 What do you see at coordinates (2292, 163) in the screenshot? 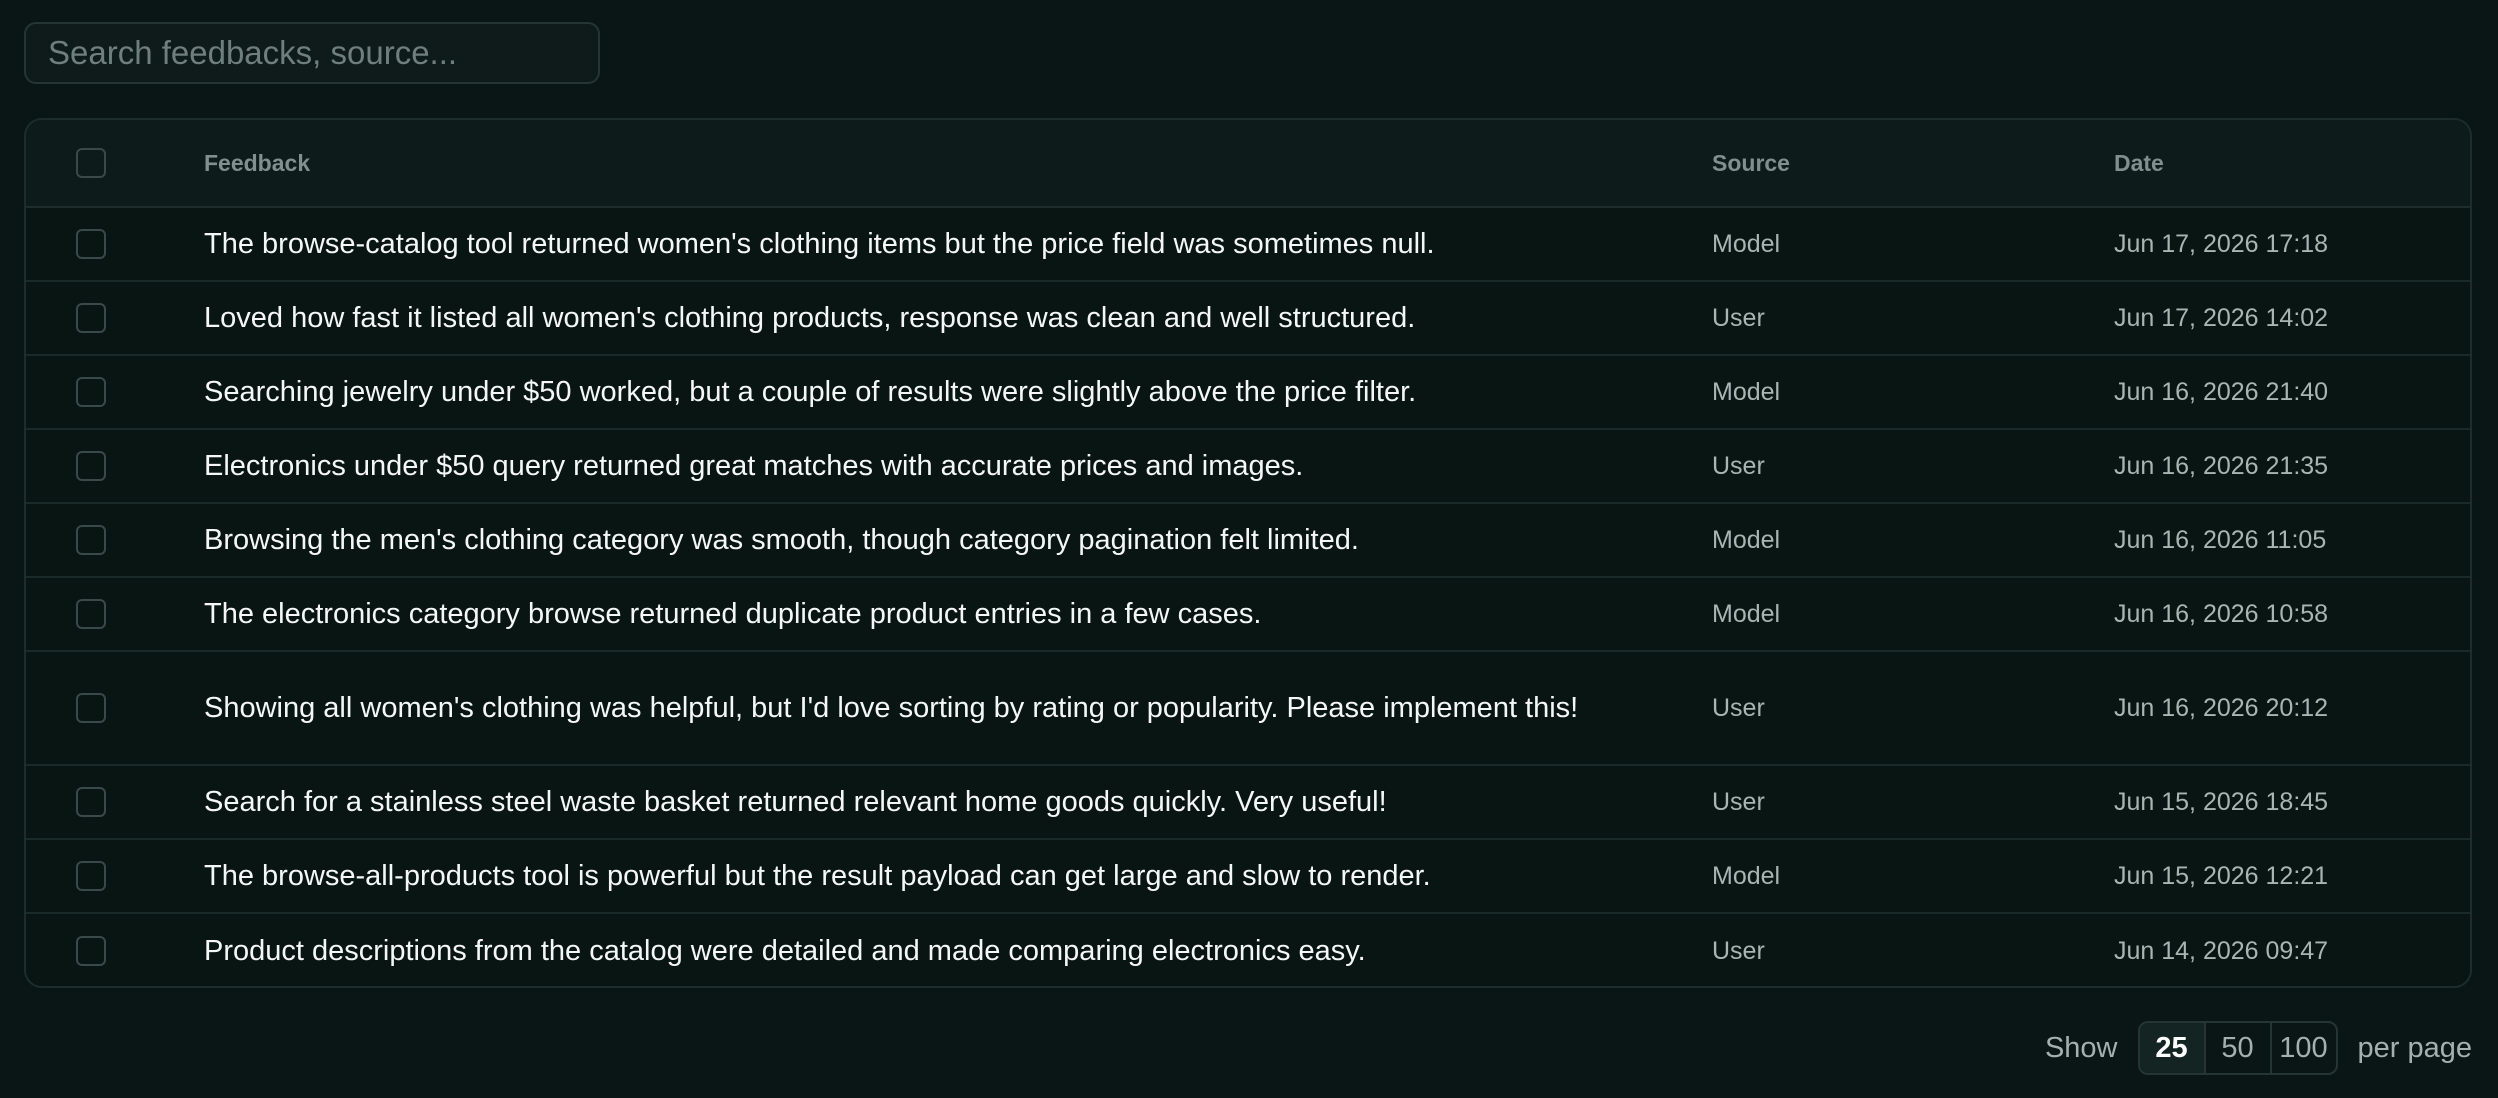
I see `date-column-header: Date` at bounding box center [2292, 163].